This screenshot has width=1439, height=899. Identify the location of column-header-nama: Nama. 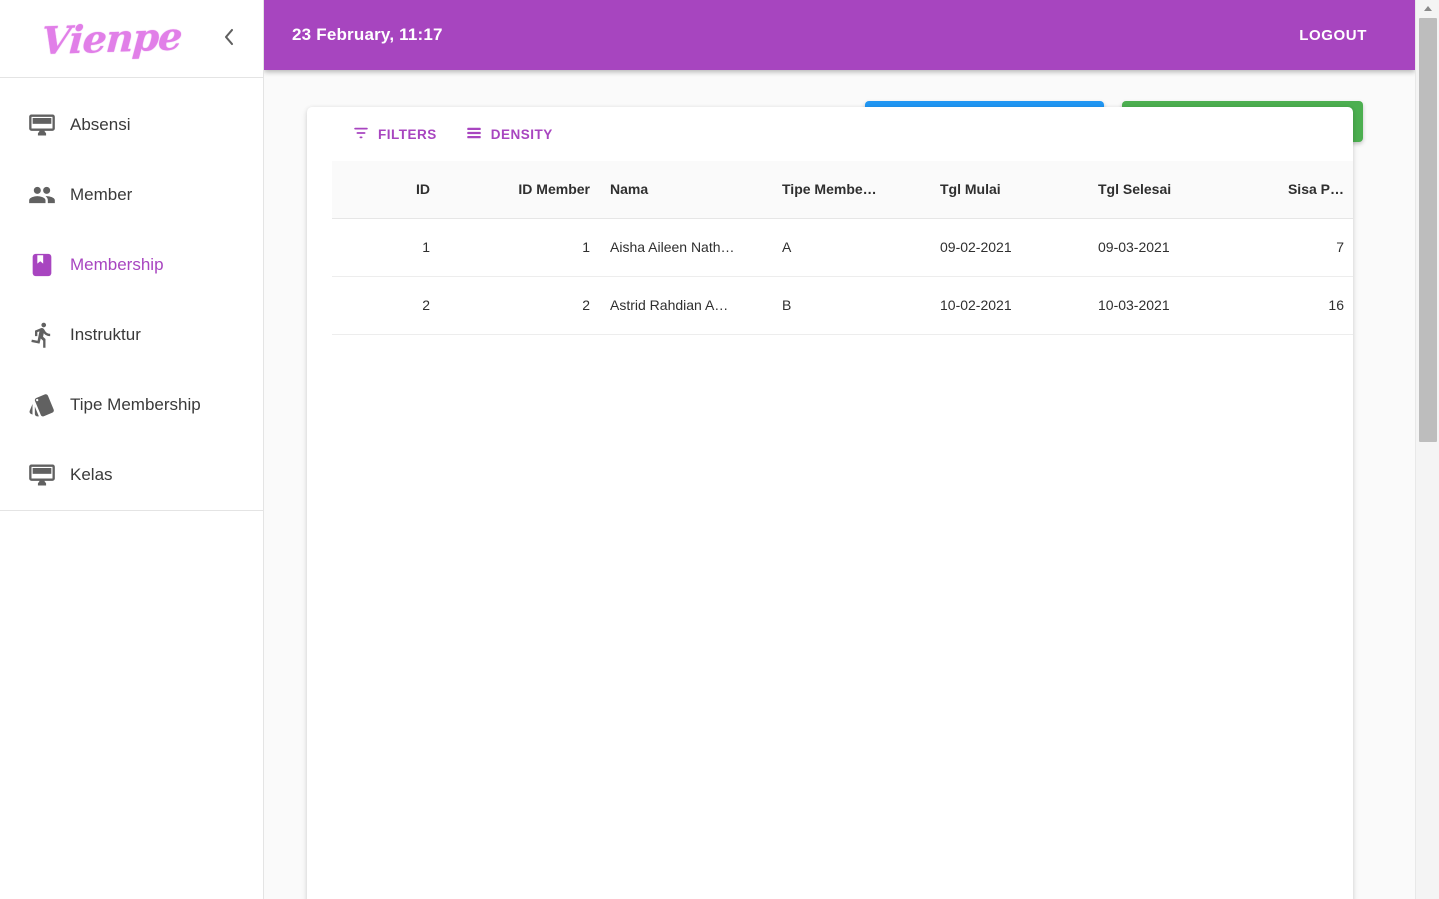
(686, 190).